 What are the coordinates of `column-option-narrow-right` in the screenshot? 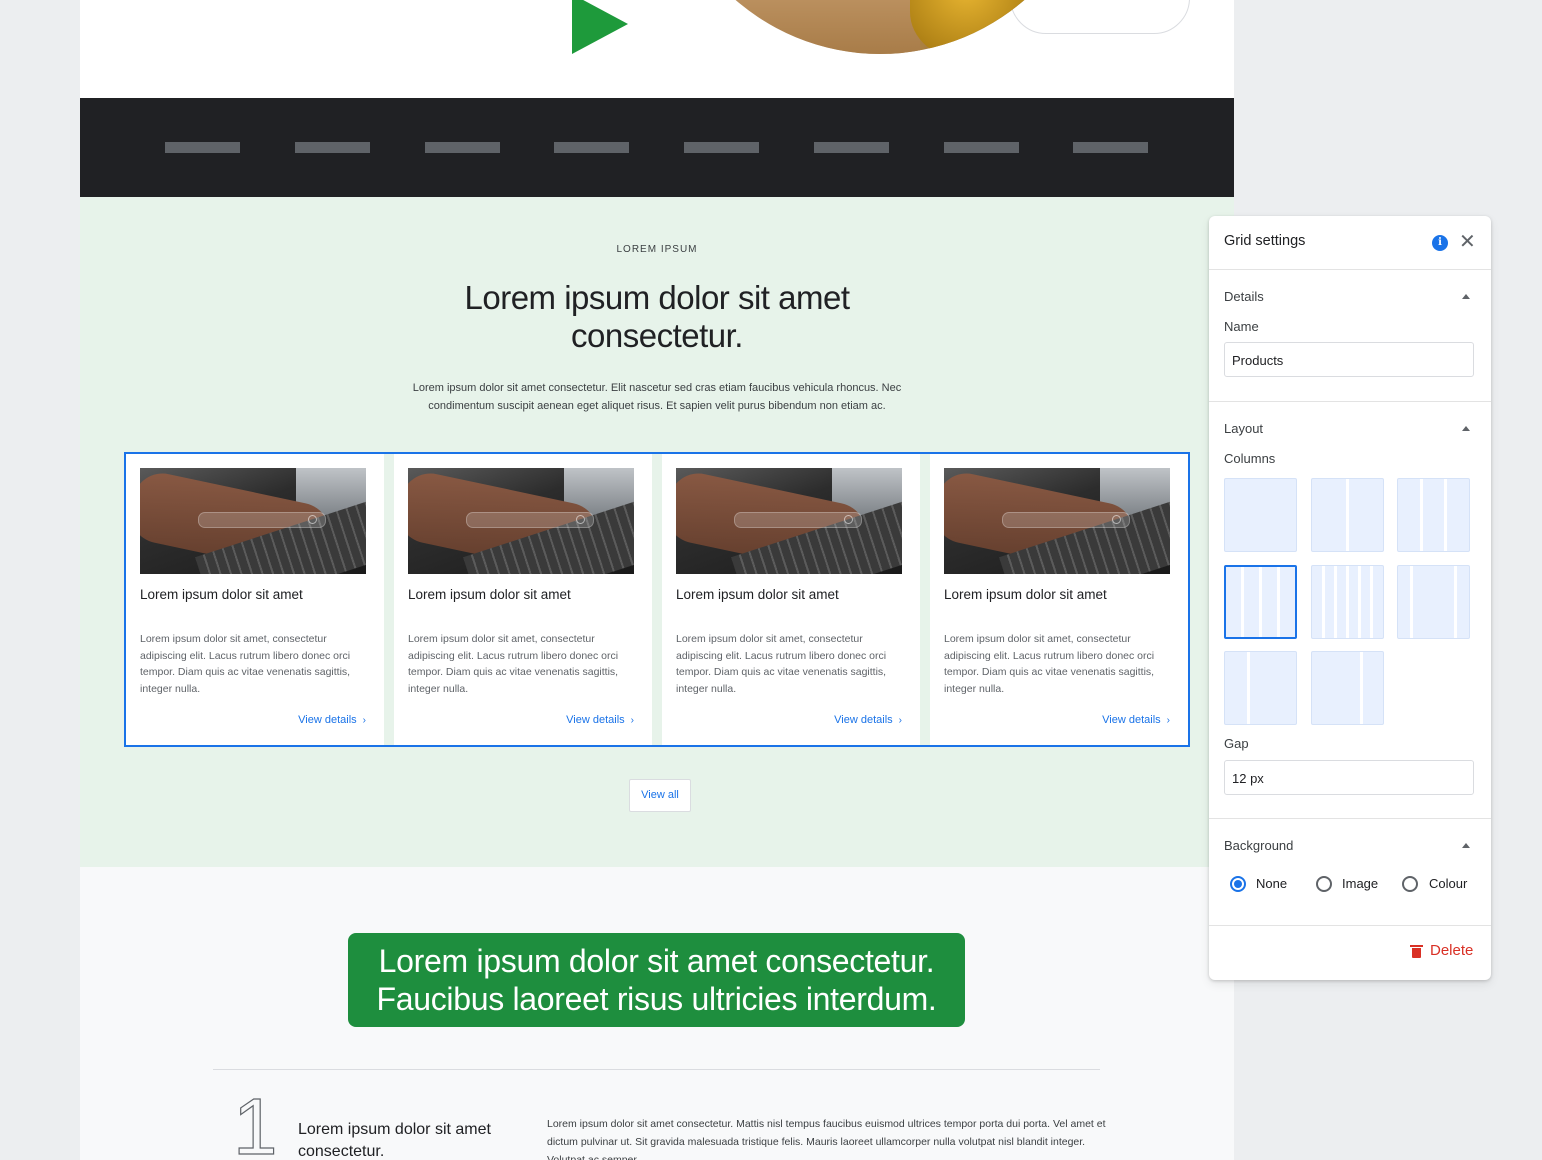 It's located at (1347, 688).